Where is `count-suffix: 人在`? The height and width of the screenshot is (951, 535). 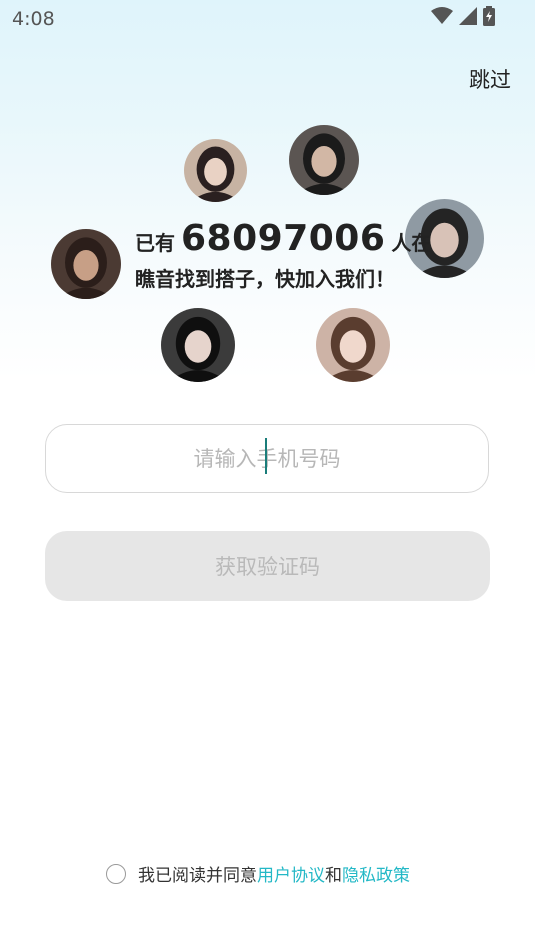
count-suffix: 人在 is located at coordinates (411, 243).